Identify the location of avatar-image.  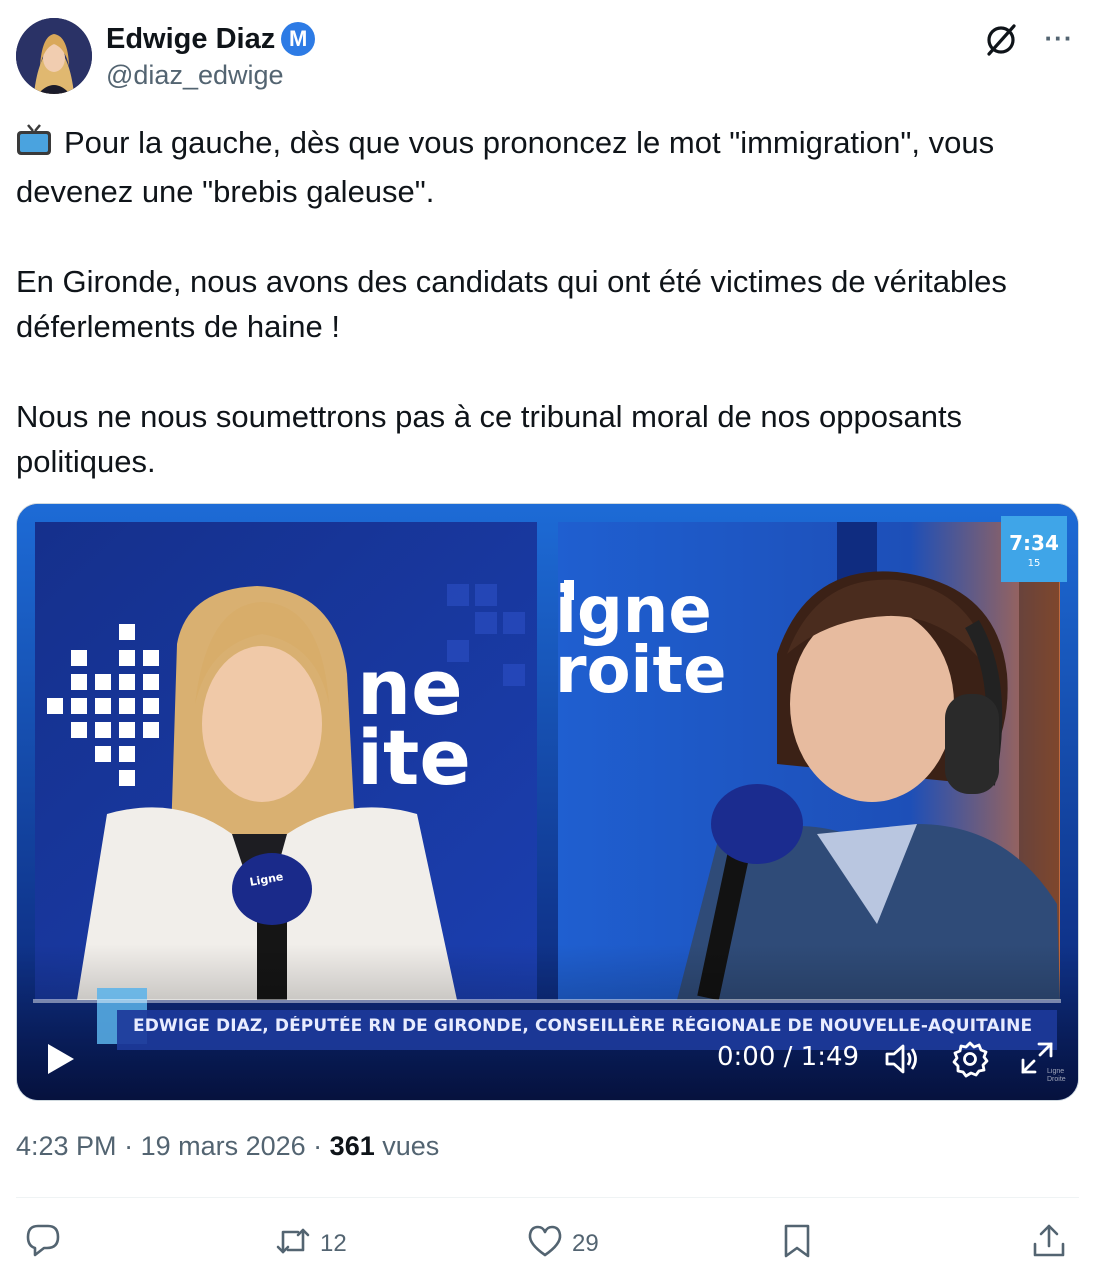
(54, 56).